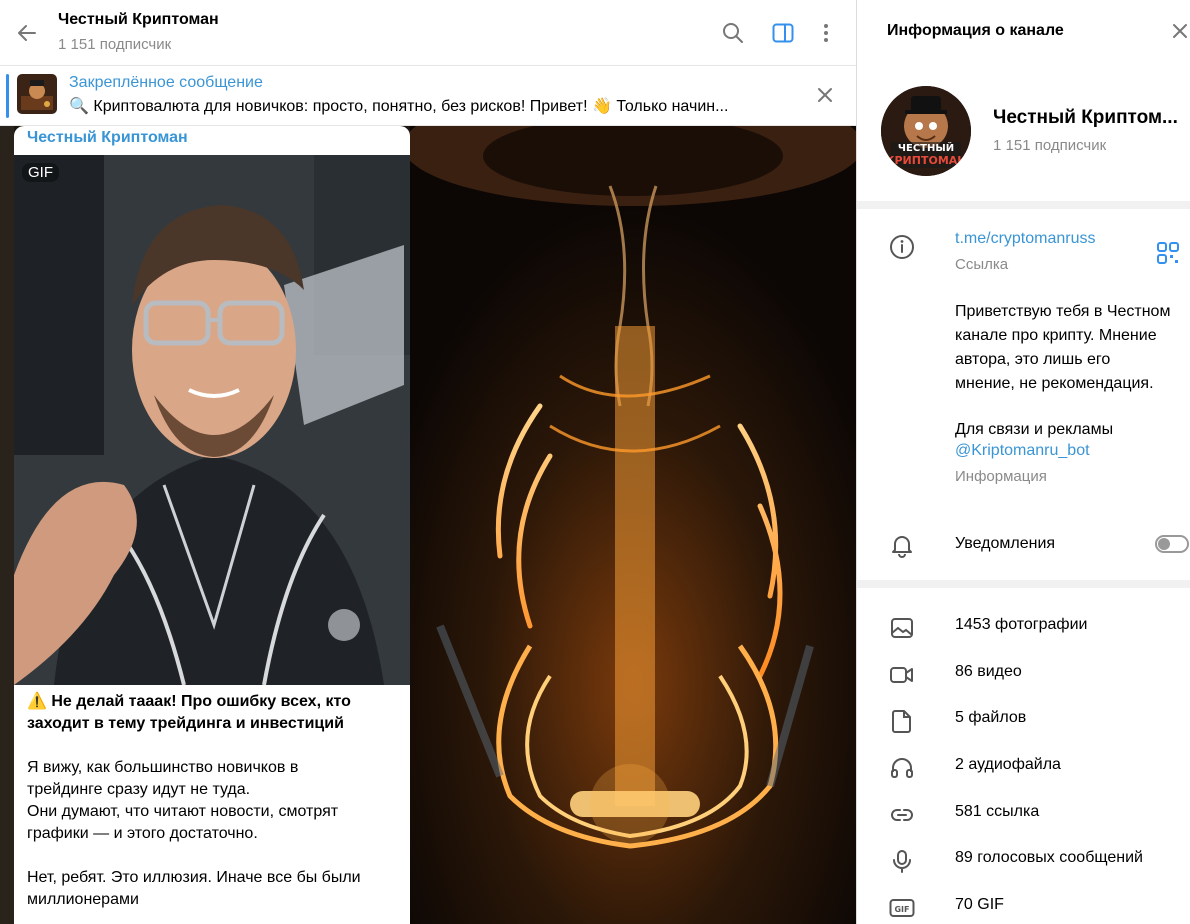 The image size is (1190, 924). Describe the element at coordinates (83, 899) in the screenshot. I see `message-para2-line2: миллионерами` at that location.